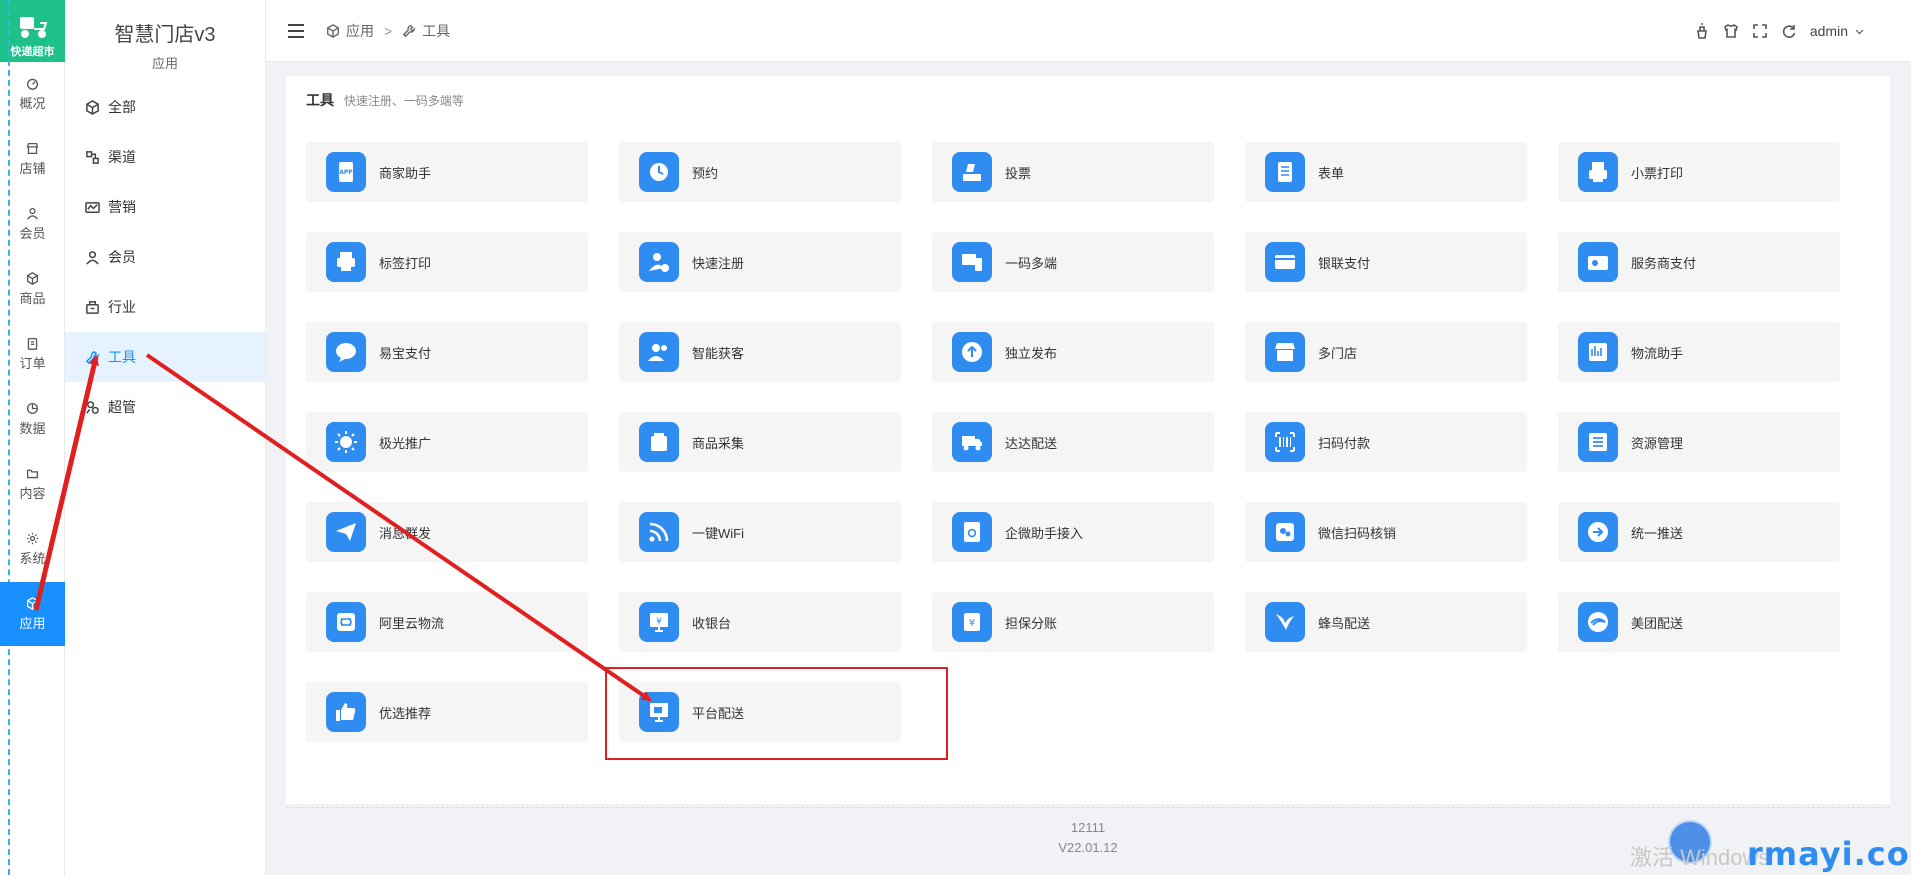 The height and width of the screenshot is (875, 1911). What do you see at coordinates (1657, 623) in the screenshot?
I see `tool-label: 美团配送` at bounding box center [1657, 623].